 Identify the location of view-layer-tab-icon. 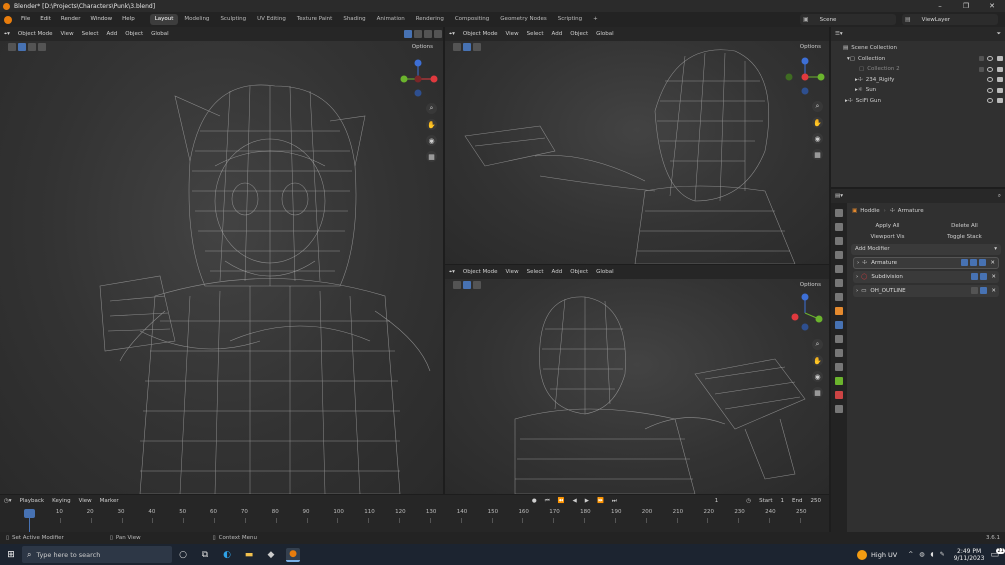
(839, 255).